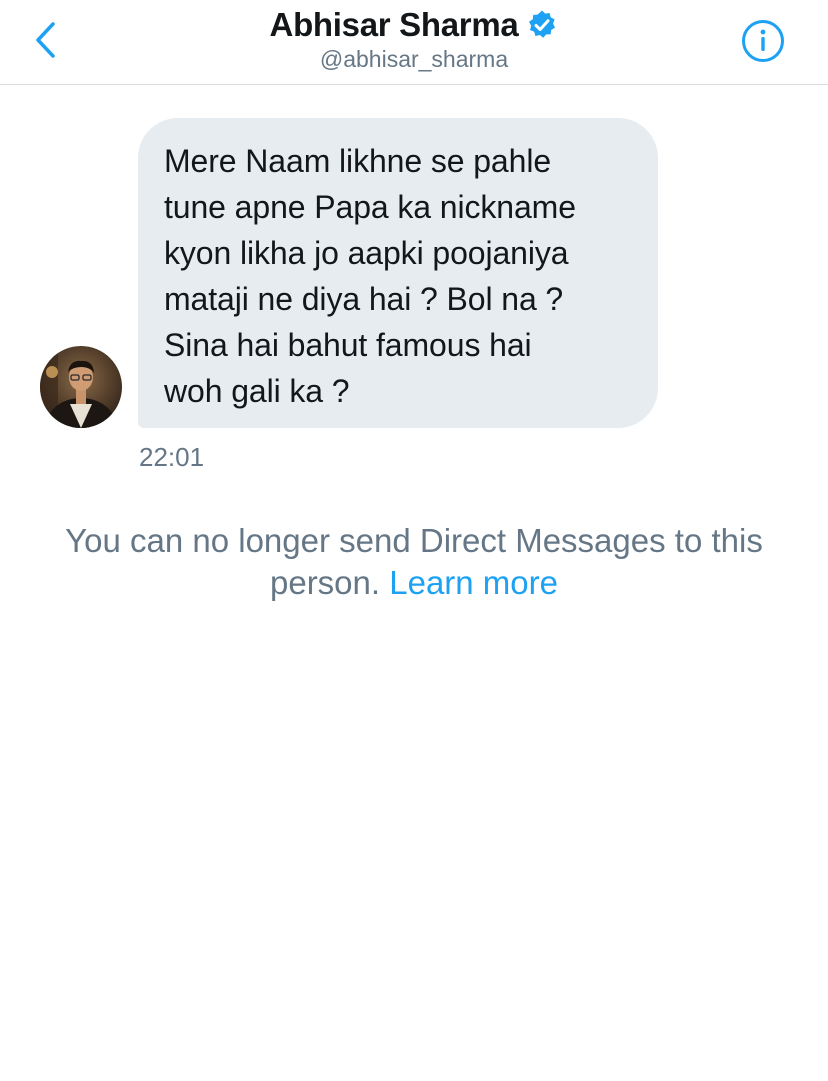  Describe the element at coordinates (414, 59) in the screenshot. I see `contact-handle: @abhisar_sharma` at that location.